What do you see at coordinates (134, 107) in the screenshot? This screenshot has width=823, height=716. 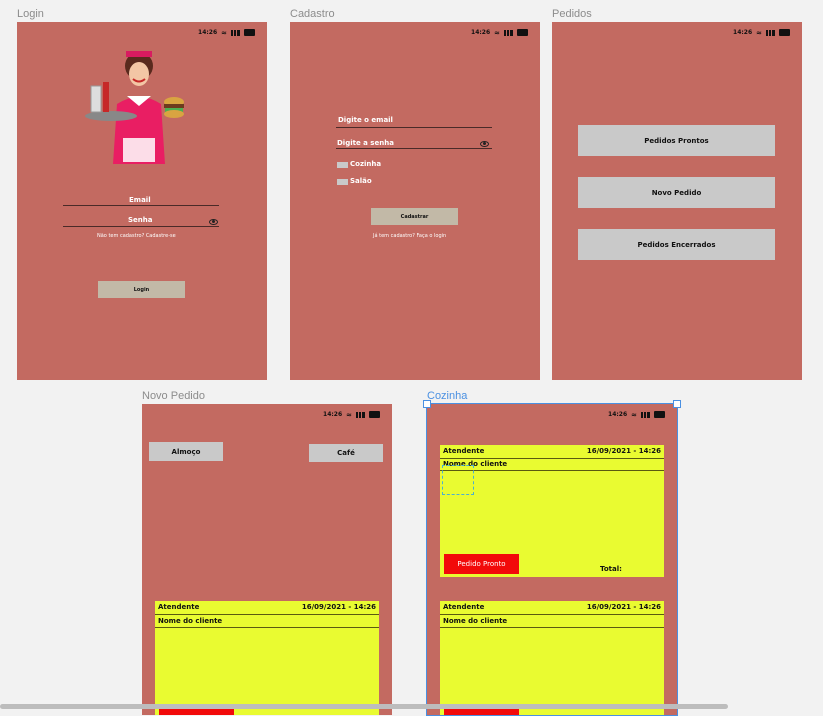 I see `waitress-illustration` at bounding box center [134, 107].